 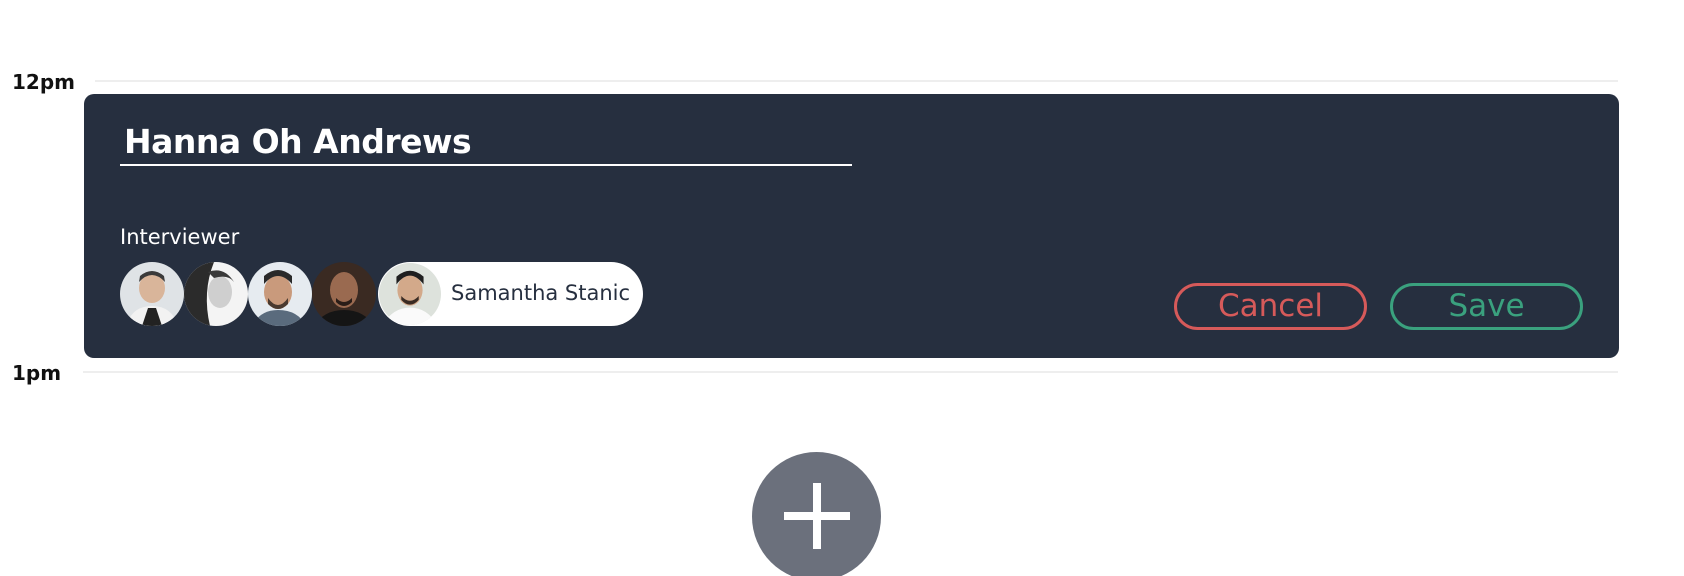 What do you see at coordinates (1270, 306) in the screenshot?
I see `cancel-button: Cancel` at bounding box center [1270, 306].